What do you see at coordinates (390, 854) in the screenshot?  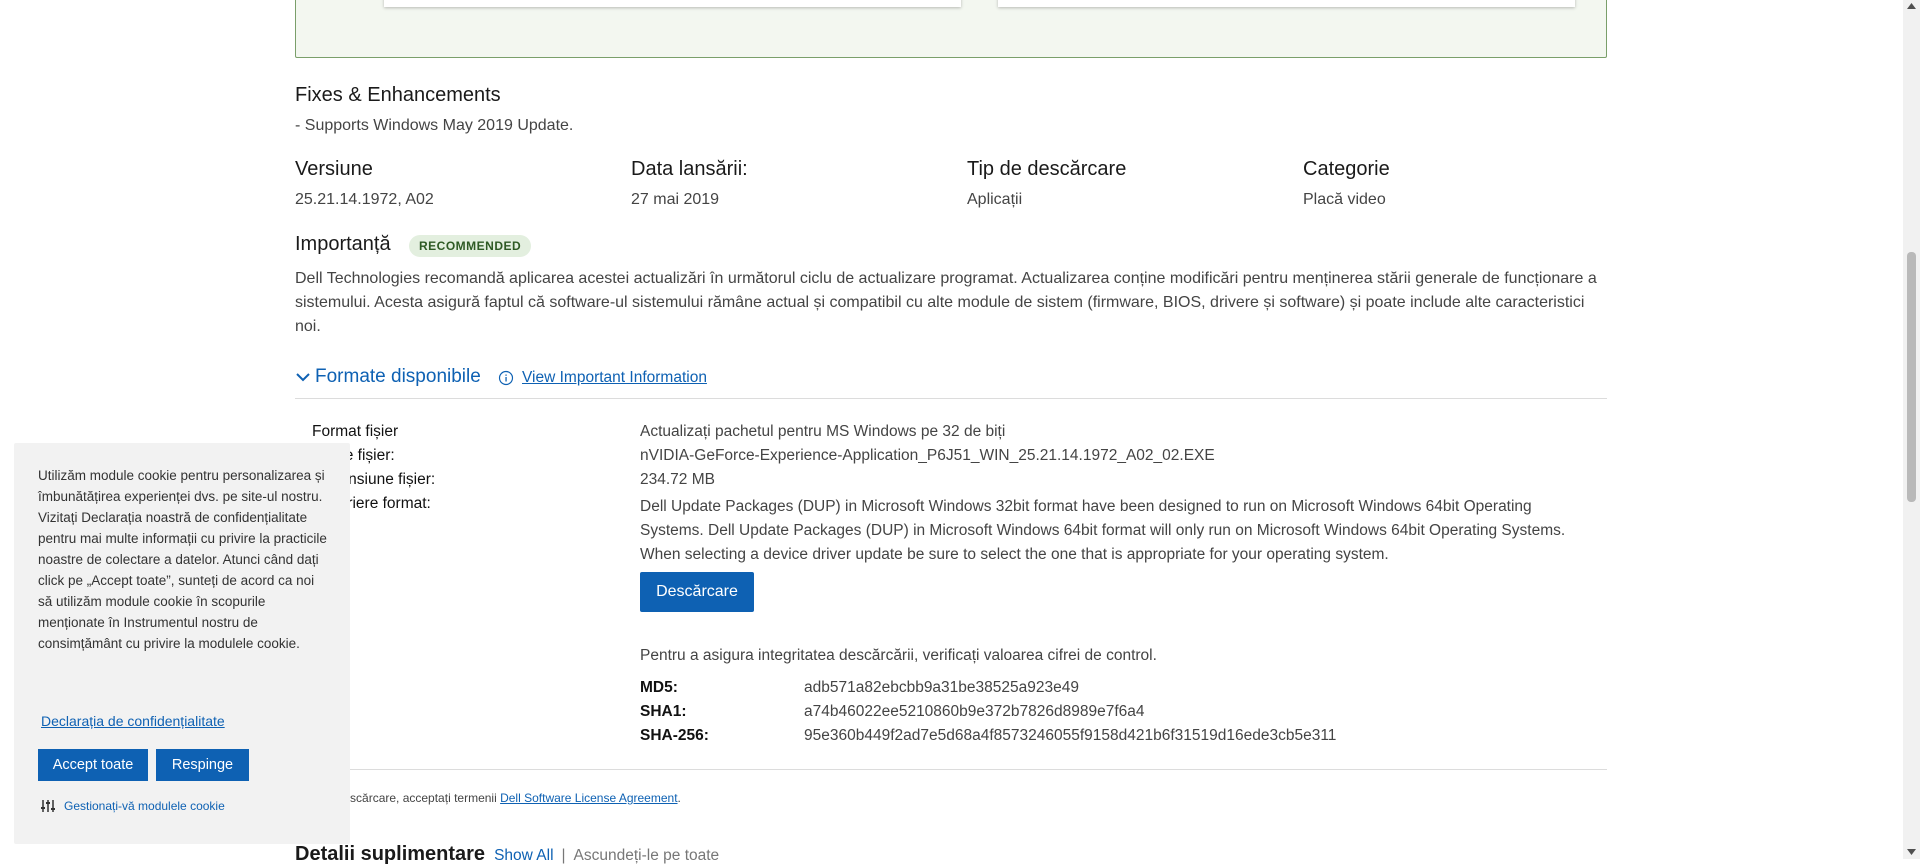 I see `details-title: Detalii suplimentare` at bounding box center [390, 854].